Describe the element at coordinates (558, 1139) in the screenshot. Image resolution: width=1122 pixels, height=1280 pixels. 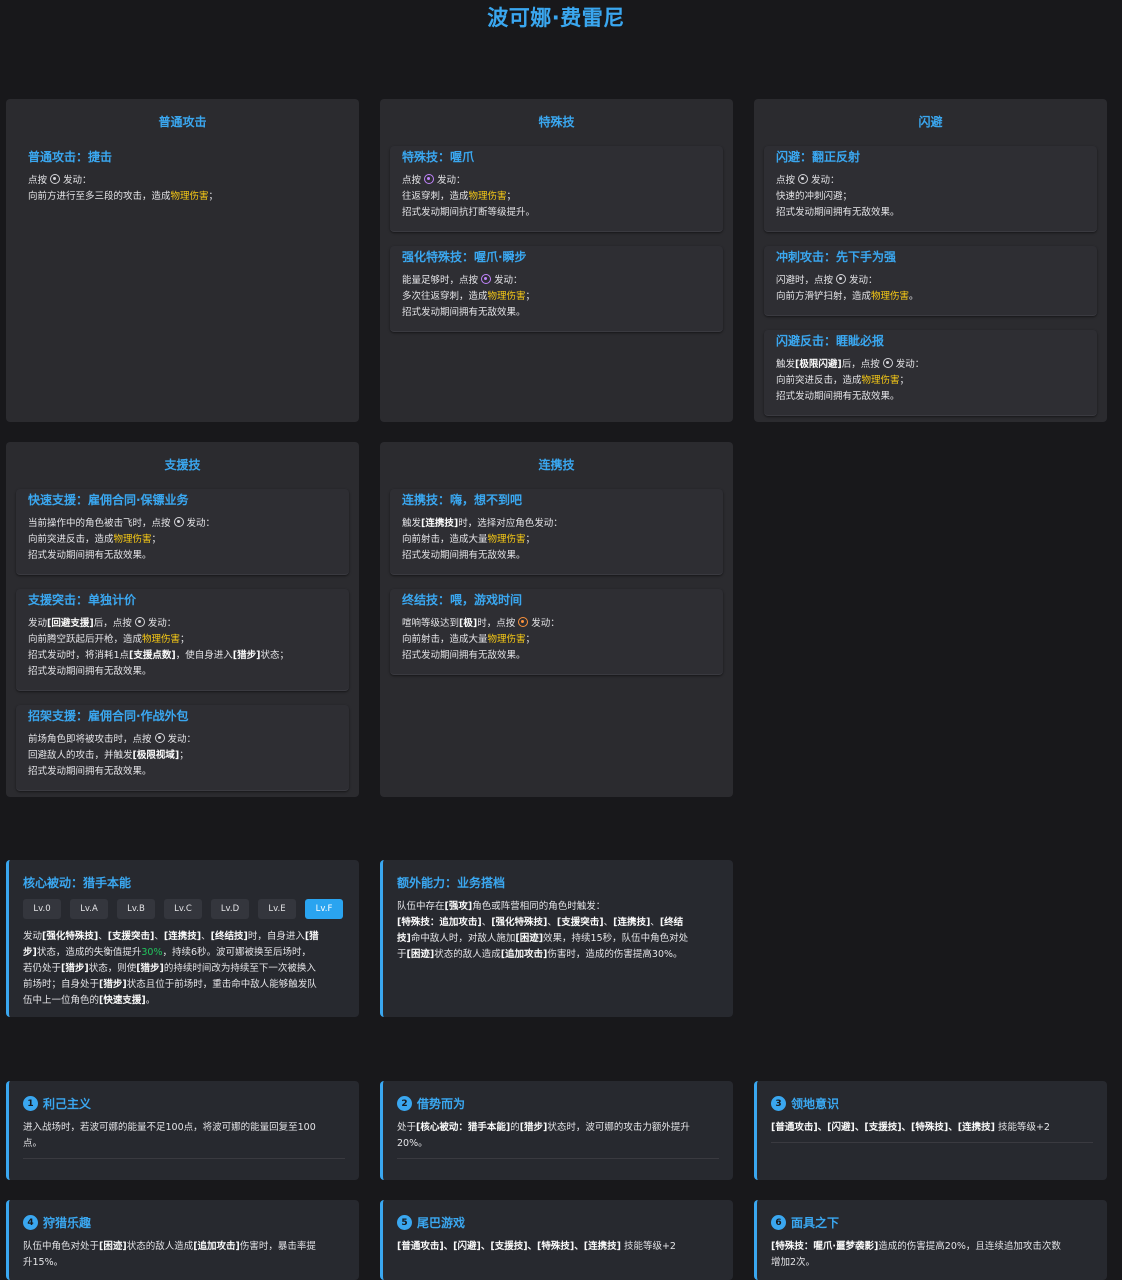
I see `mindscape-body: 处于[核心被动：猎手本能]的[猎步]状态时，波可娜的攻击力额外提升 20%。` at that location.